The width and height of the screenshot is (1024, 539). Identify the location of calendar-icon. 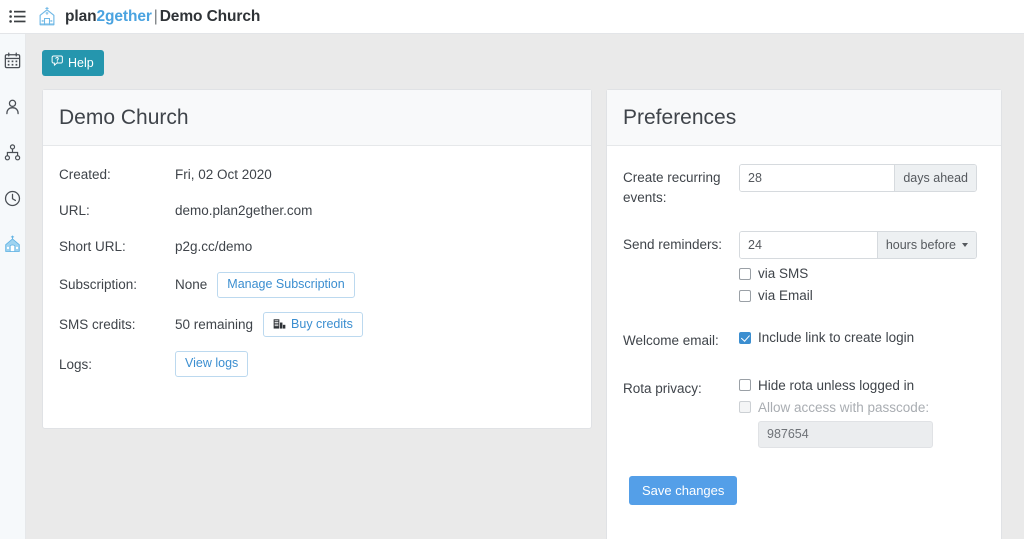
(12, 63).